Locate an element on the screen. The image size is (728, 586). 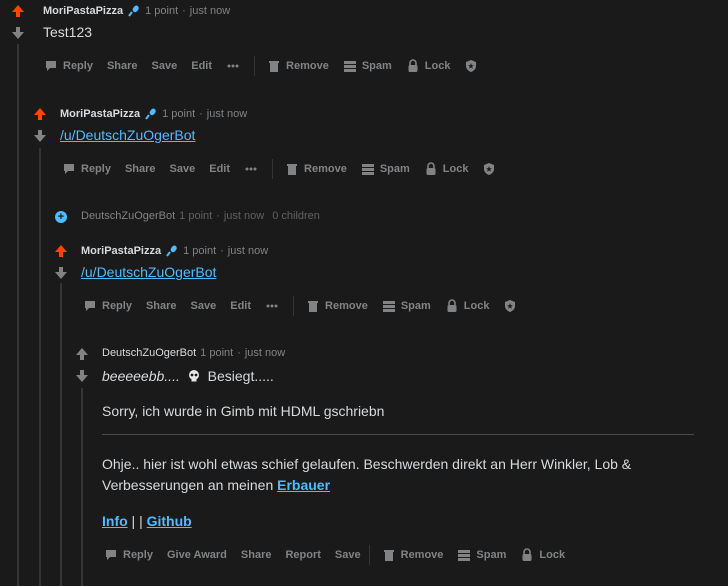
erbauer-link: Erbauer is located at coordinates (303, 485).